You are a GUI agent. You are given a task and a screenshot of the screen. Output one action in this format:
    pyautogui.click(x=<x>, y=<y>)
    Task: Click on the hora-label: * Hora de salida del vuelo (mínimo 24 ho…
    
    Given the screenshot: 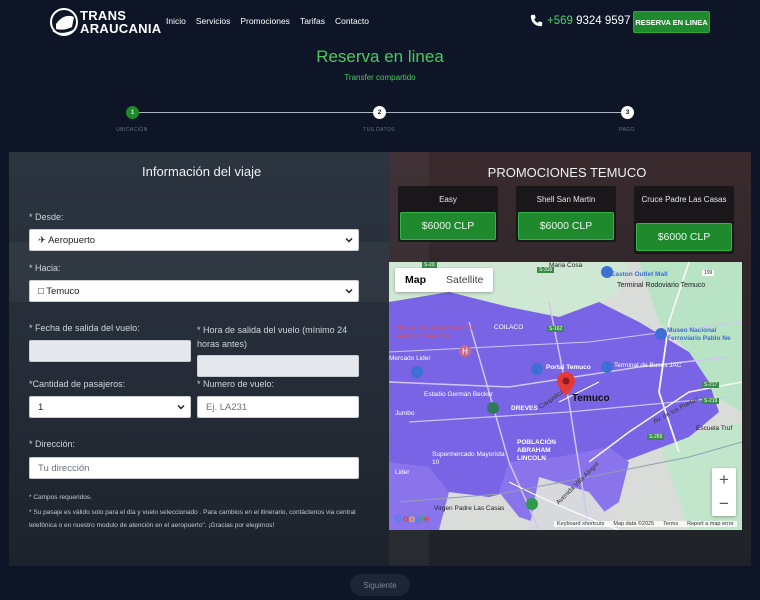 What is the action you would take?
    pyautogui.click(x=272, y=337)
    